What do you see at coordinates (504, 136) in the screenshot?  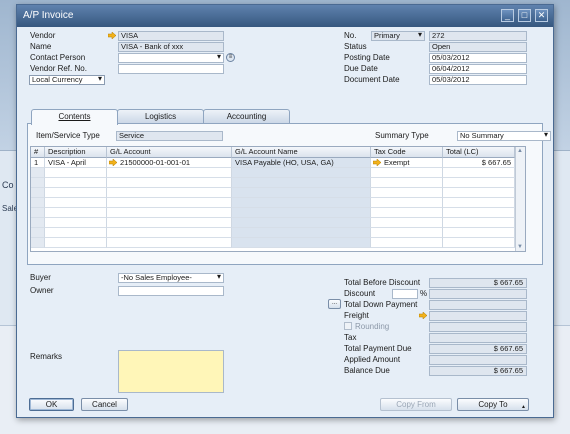 I see `summary-type-select: No Summary` at bounding box center [504, 136].